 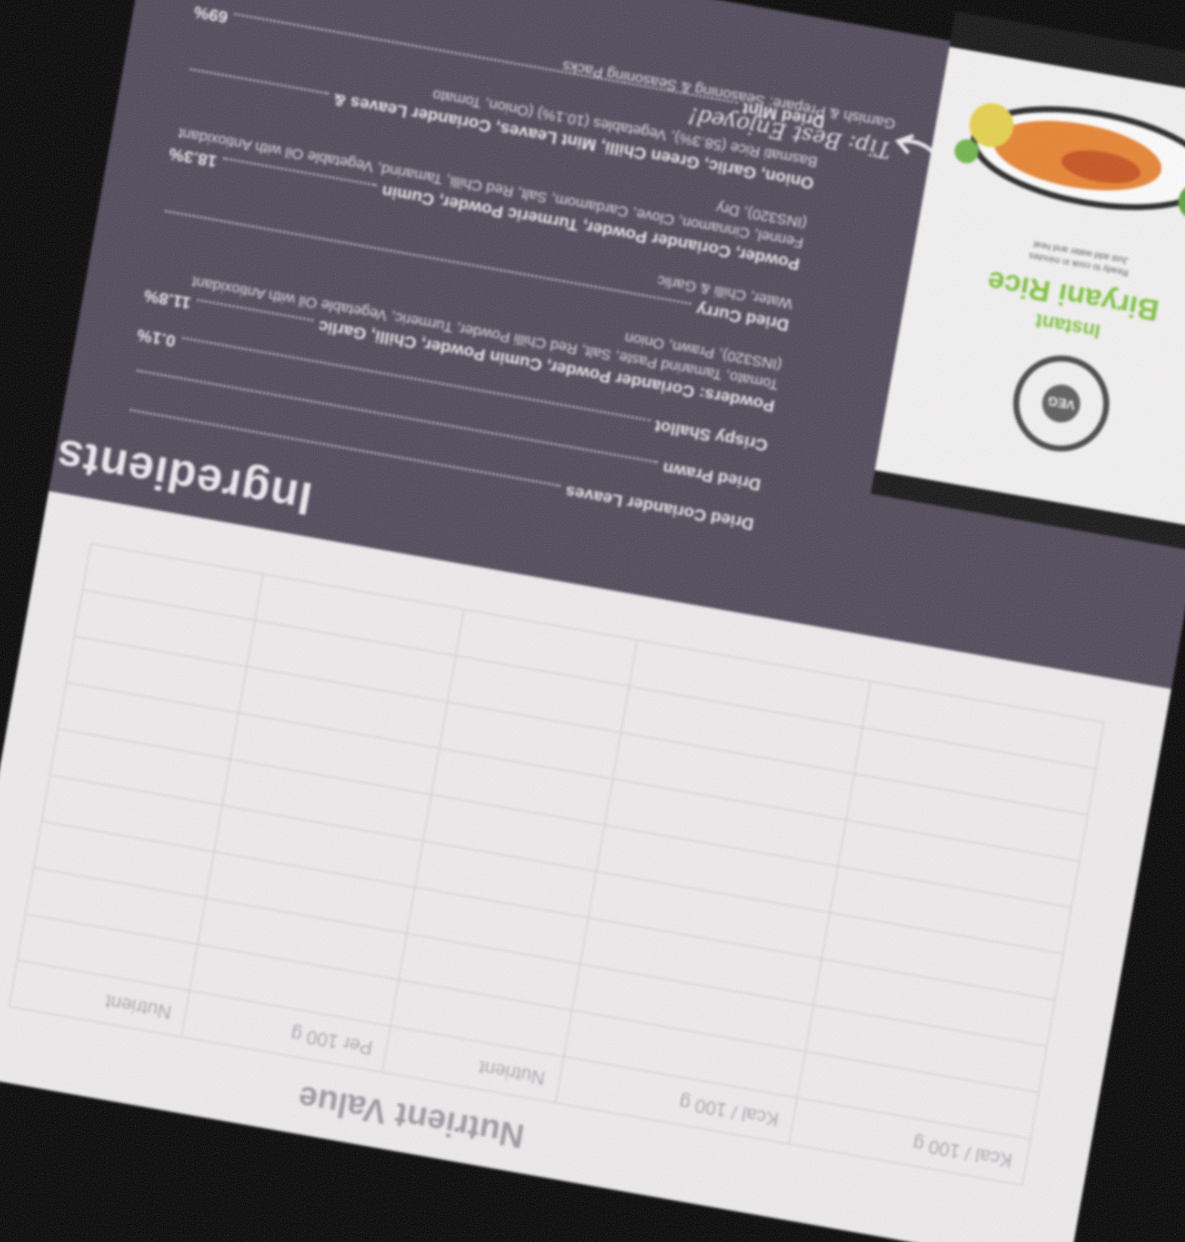 I want to click on ingredient-name: Dried Prawn, so click(x=712, y=476).